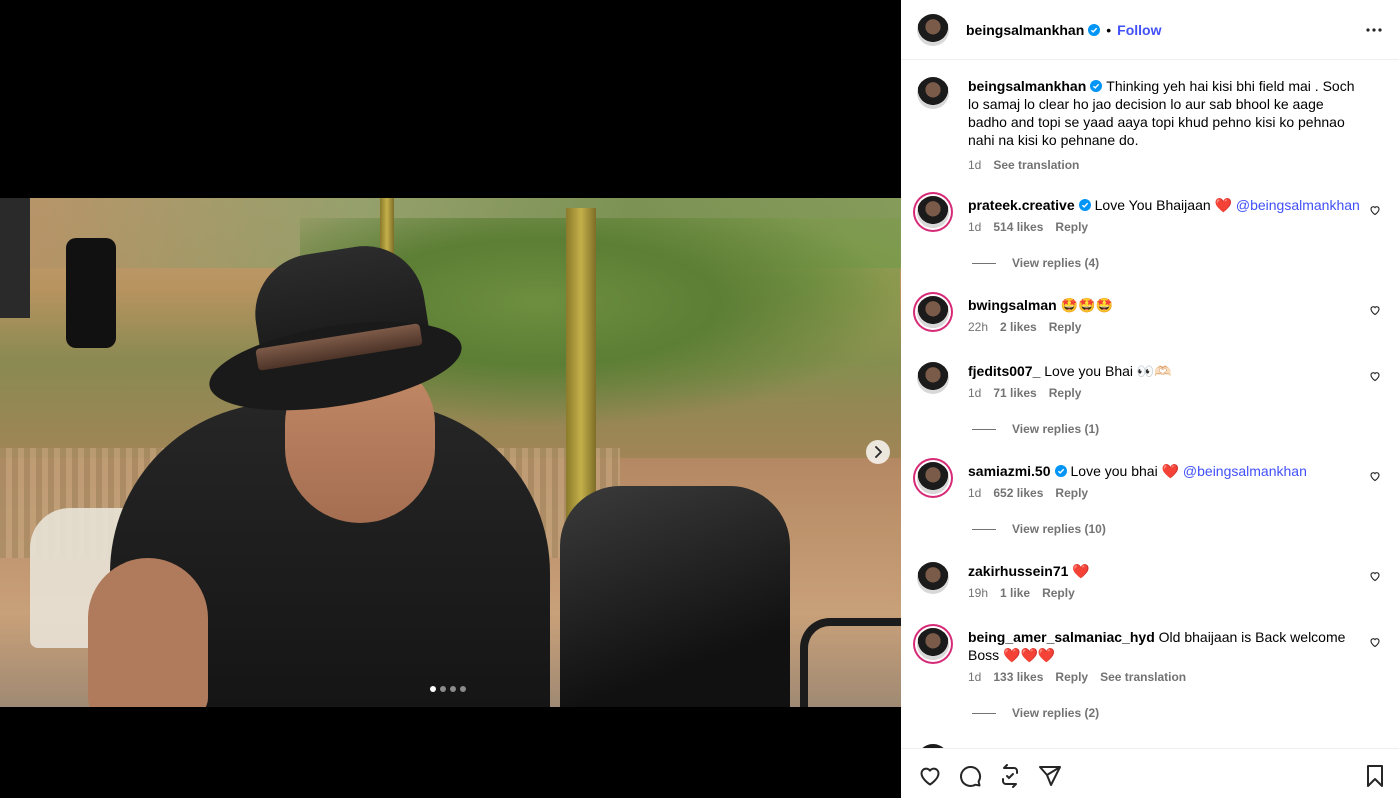 The width and height of the screenshot is (1399, 798). Describe the element at coordinates (1009, 471) in the screenshot. I see `comment-username: samiazmi.50` at that location.